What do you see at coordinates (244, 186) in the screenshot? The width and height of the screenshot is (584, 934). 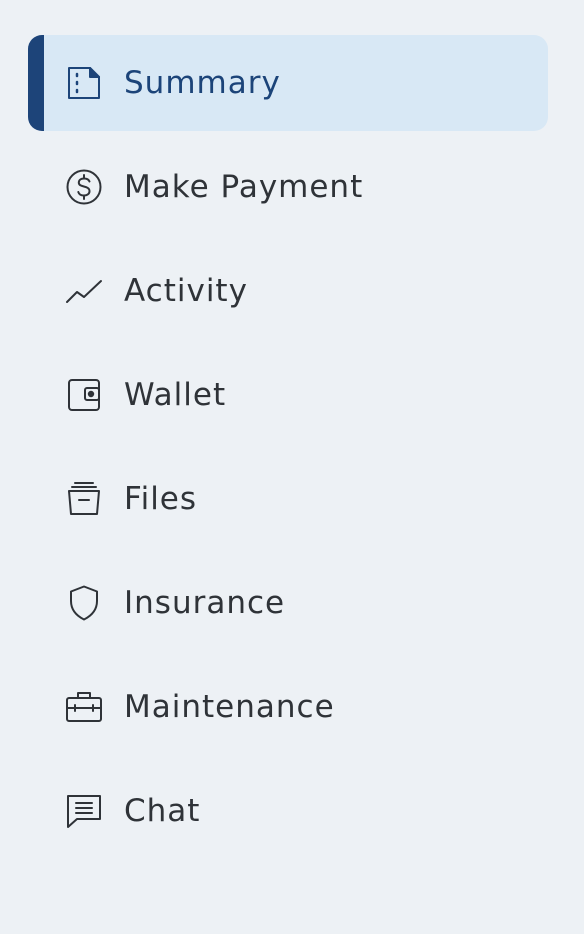 I see `sidebar-item-label: Make Payment` at bounding box center [244, 186].